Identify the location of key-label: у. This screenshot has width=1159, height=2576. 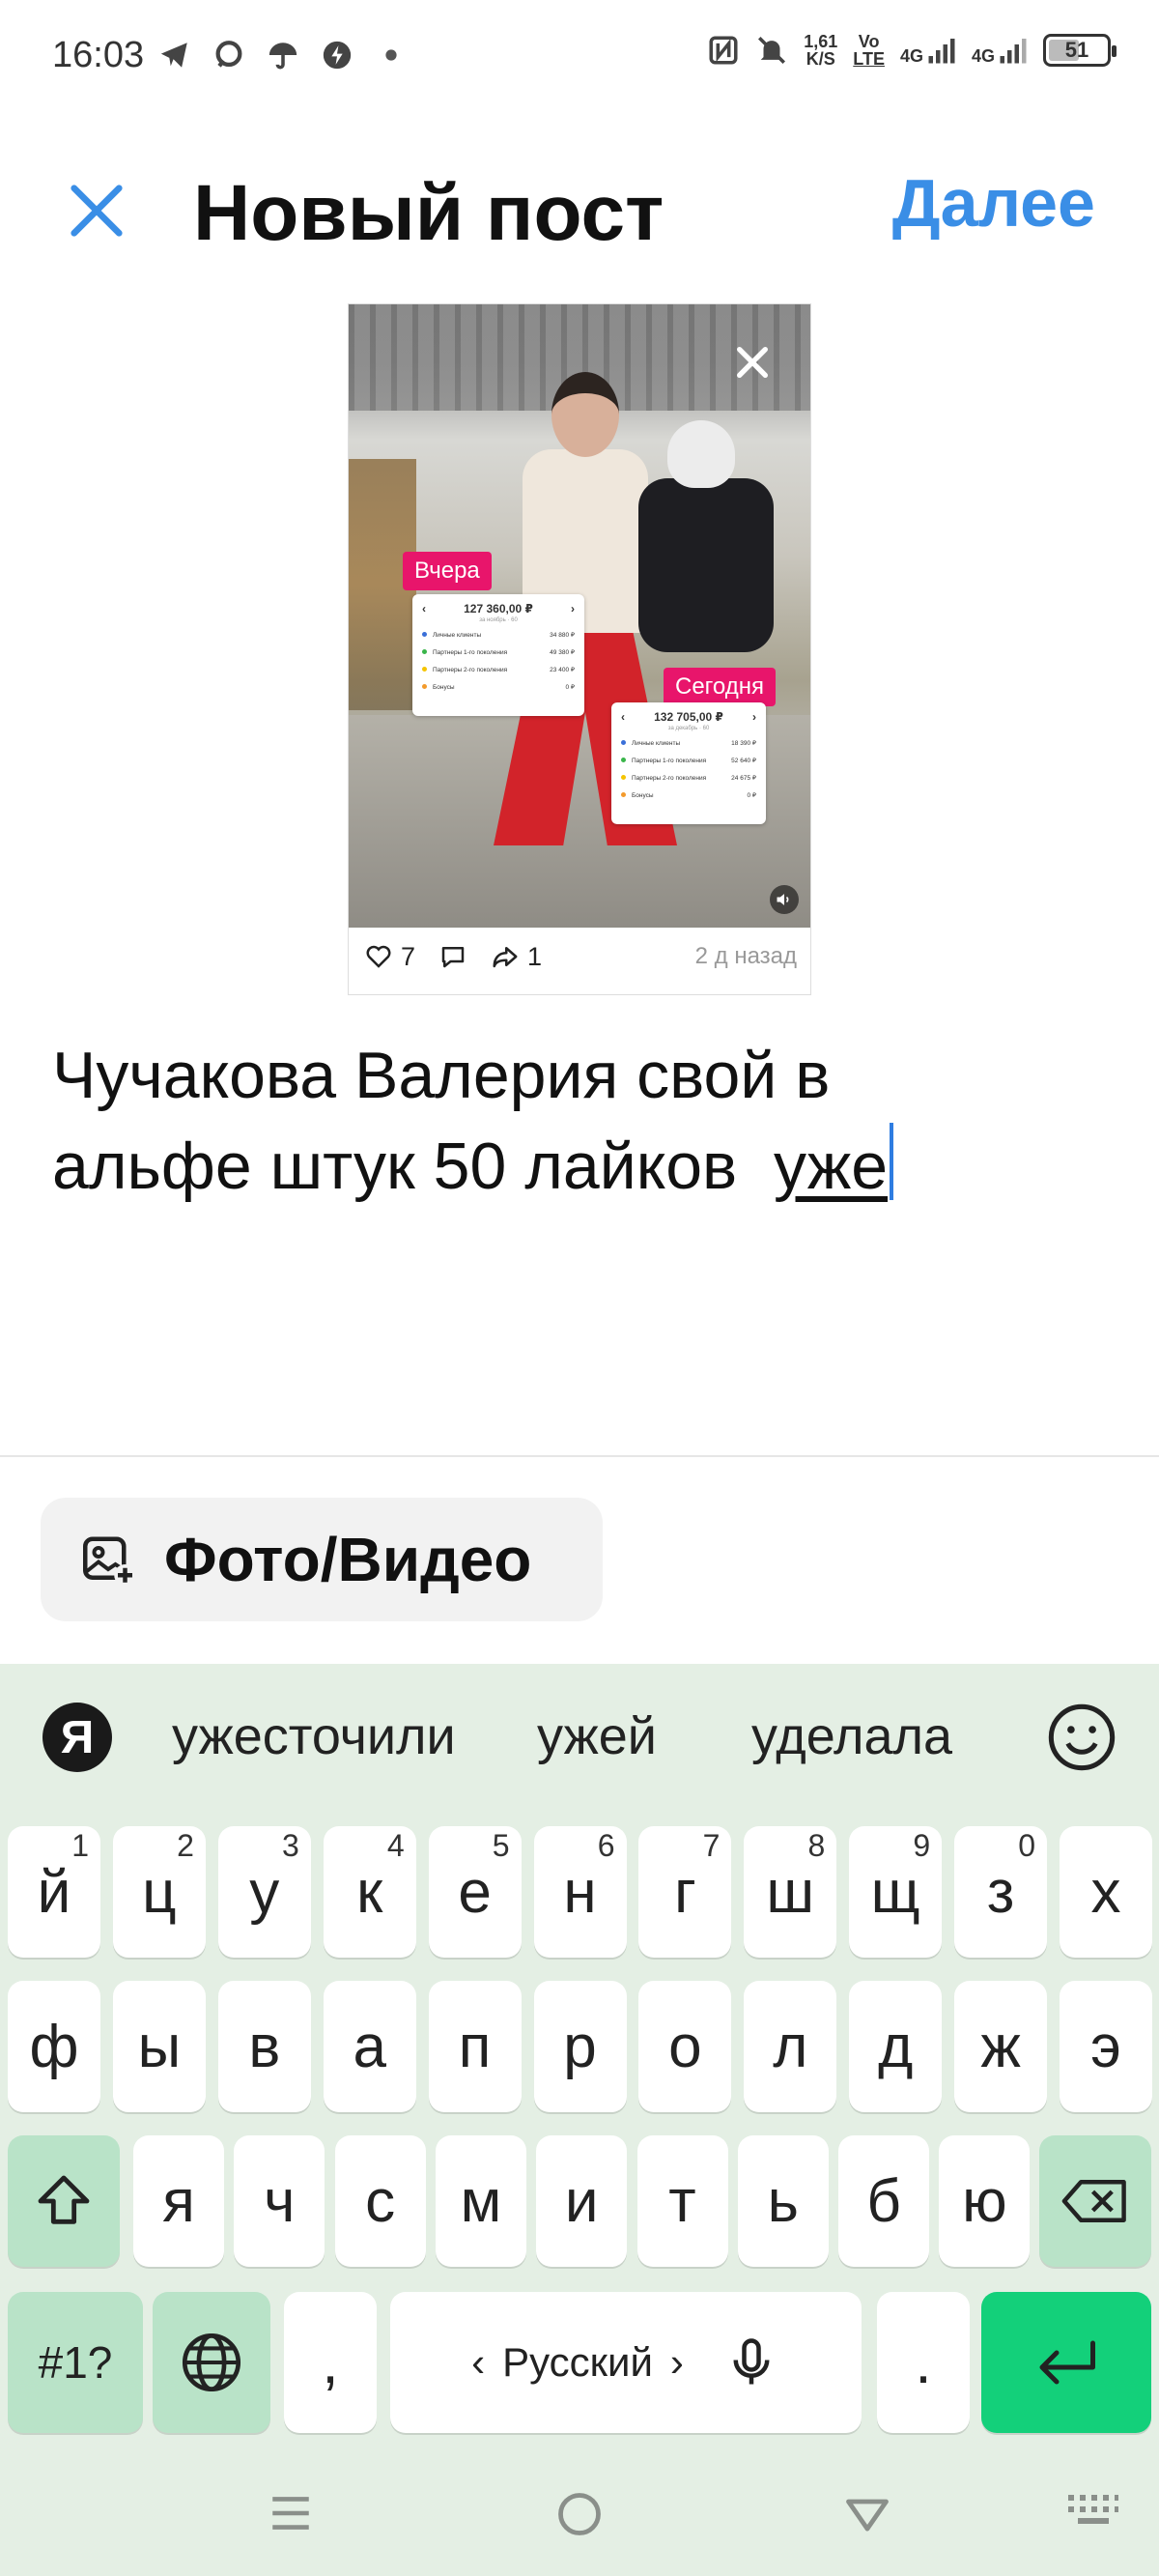
(265, 1892).